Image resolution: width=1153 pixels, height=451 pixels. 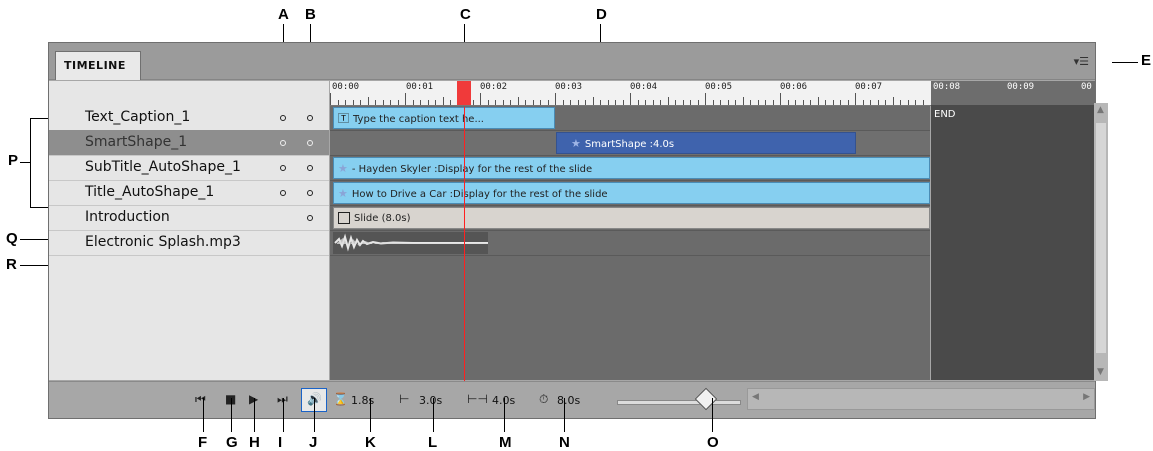 What do you see at coordinates (189, 218) in the screenshot?
I see `layer-row-introduction: Introduction` at bounding box center [189, 218].